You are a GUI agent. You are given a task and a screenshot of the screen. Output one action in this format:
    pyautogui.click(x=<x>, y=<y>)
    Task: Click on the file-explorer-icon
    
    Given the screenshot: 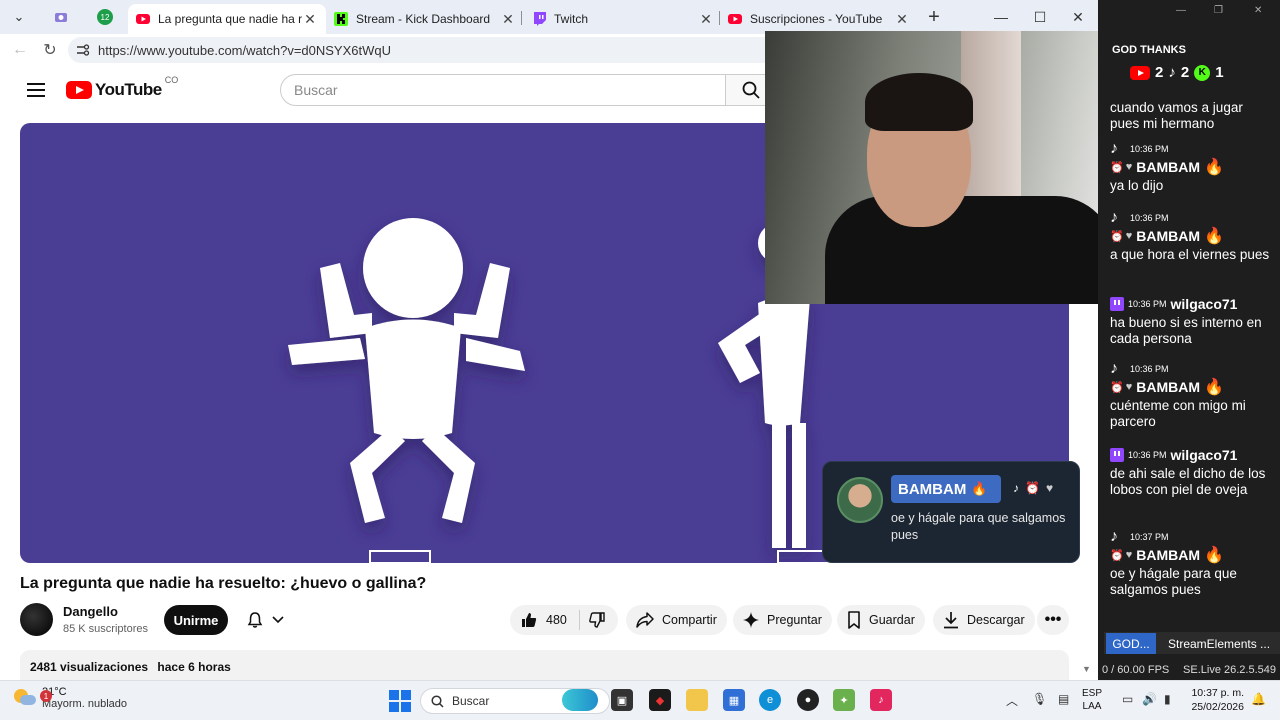 What is the action you would take?
    pyautogui.click(x=697, y=700)
    